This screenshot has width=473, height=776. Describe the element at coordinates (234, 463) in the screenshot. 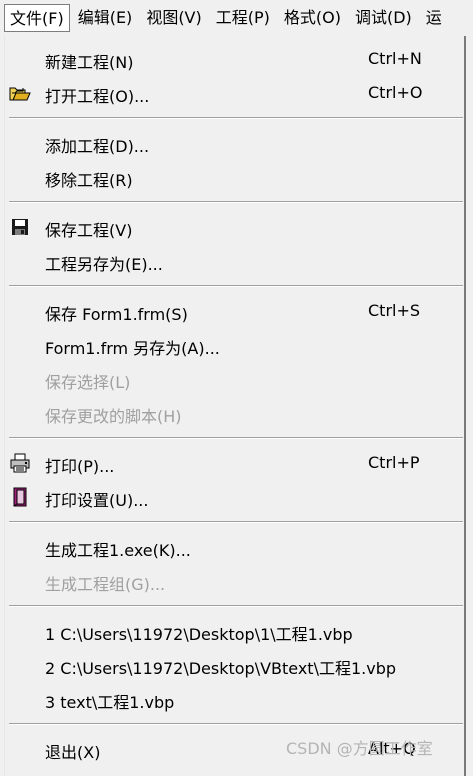

I see `menu-item-print: 打印(P)... Ctrl+P` at that location.